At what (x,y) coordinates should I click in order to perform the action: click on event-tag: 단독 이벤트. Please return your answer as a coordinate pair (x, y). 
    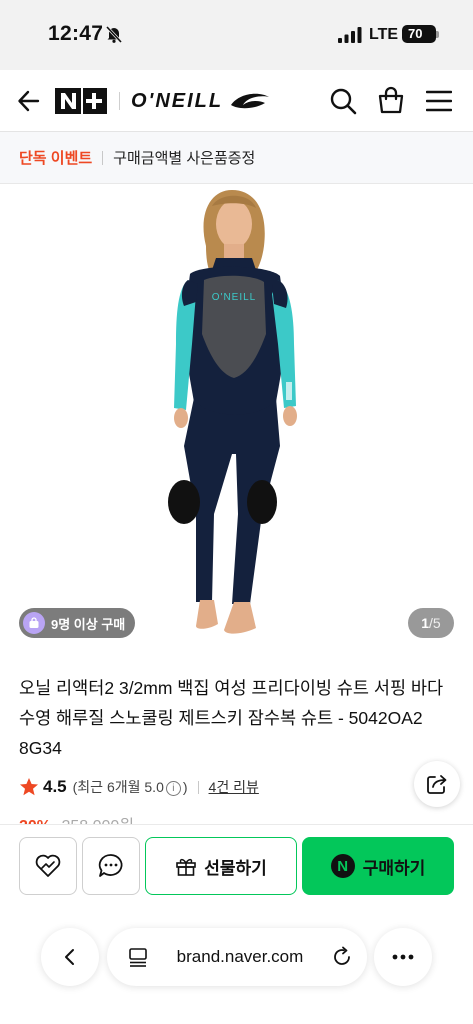
    Looking at the image, I should click on (56, 158).